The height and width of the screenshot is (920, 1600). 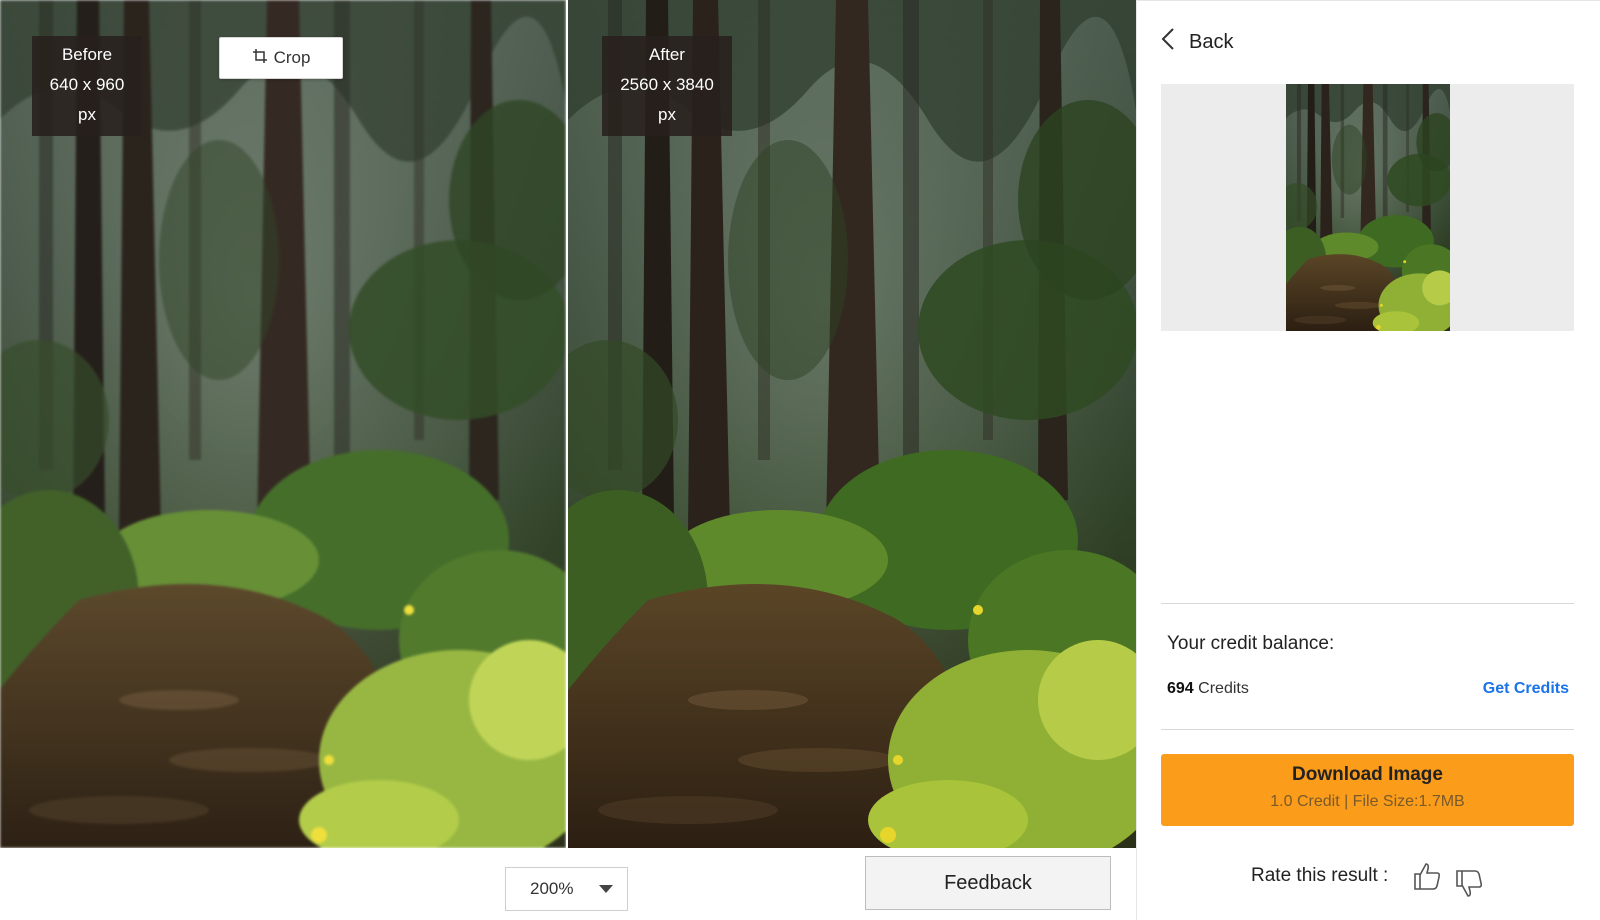 I want to click on preview-area, so click(x=1367, y=207).